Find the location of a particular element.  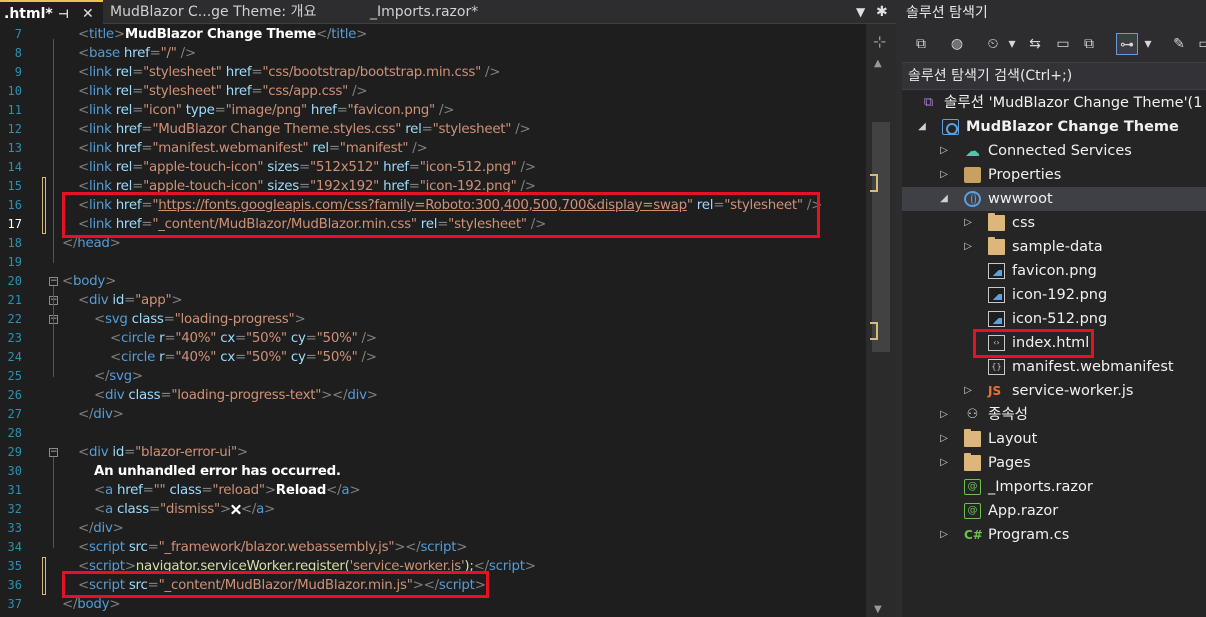

tree-item: ▷ css is located at coordinates (1054, 223).